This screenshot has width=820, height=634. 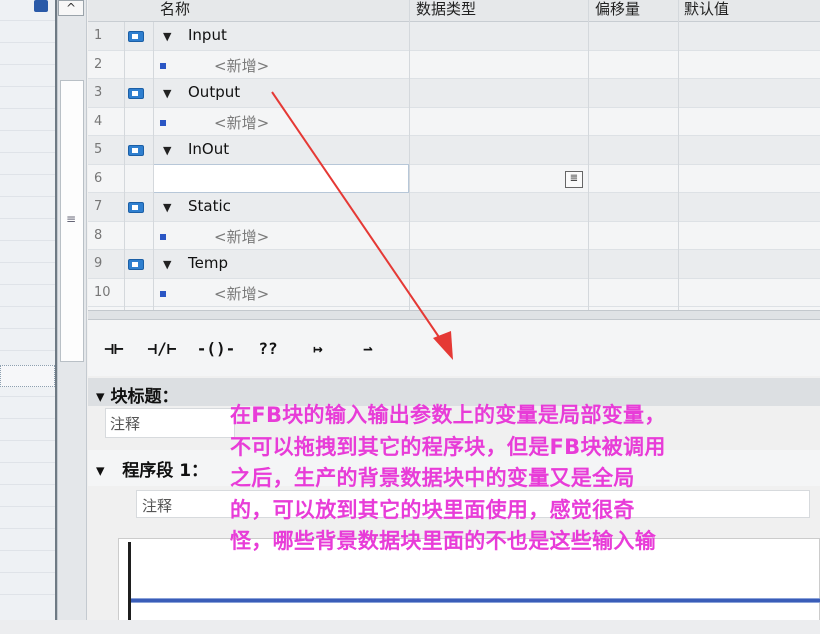 I want to click on coil-icon: -()-, so click(x=216, y=349).